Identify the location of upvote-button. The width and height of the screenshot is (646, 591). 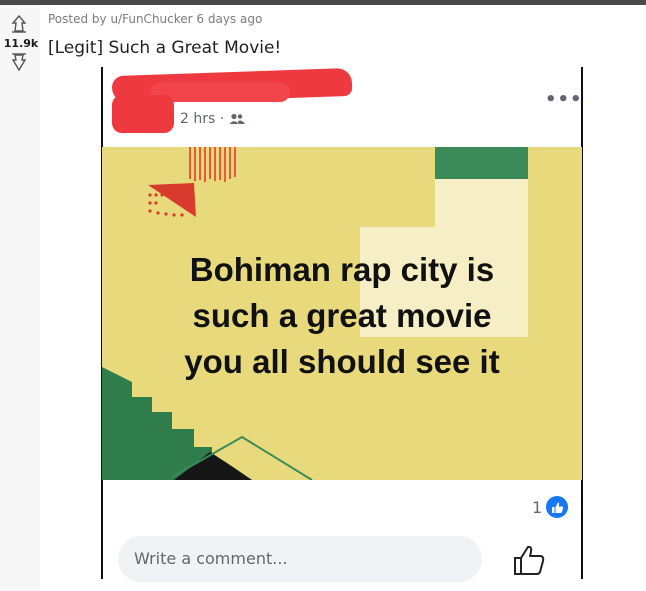
(19, 24).